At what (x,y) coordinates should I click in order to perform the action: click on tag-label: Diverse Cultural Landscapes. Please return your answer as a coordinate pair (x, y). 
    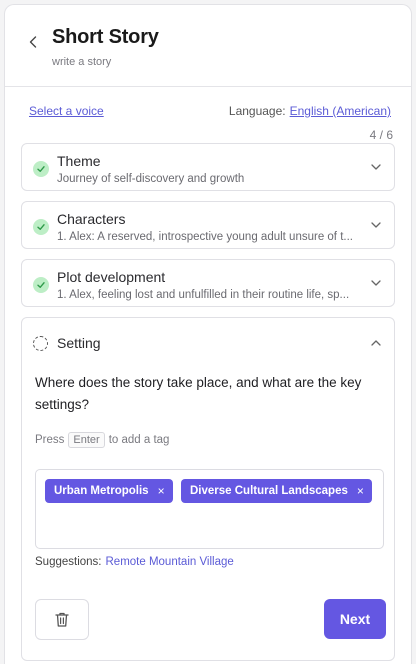
    Looking at the image, I should click on (269, 491).